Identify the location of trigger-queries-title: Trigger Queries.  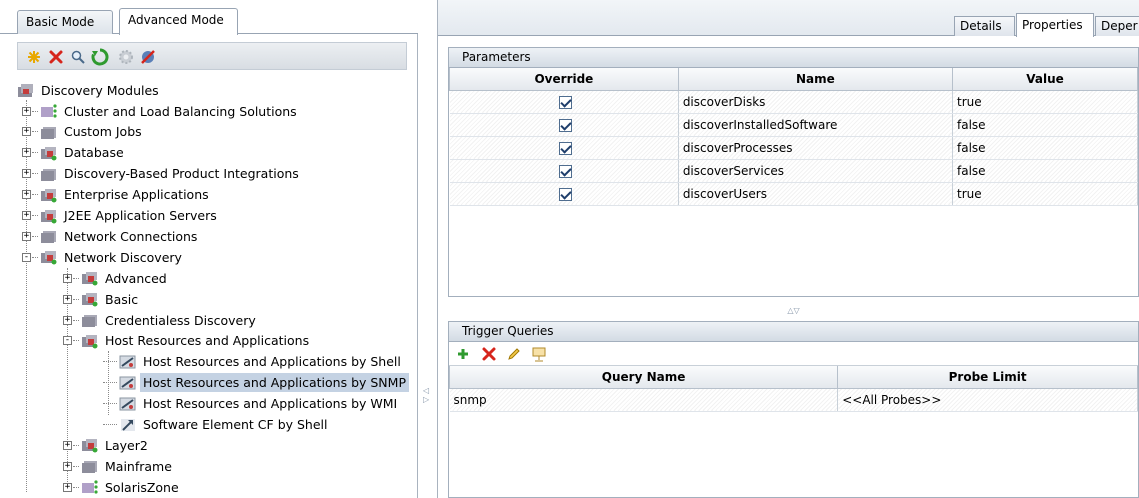
(793, 332).